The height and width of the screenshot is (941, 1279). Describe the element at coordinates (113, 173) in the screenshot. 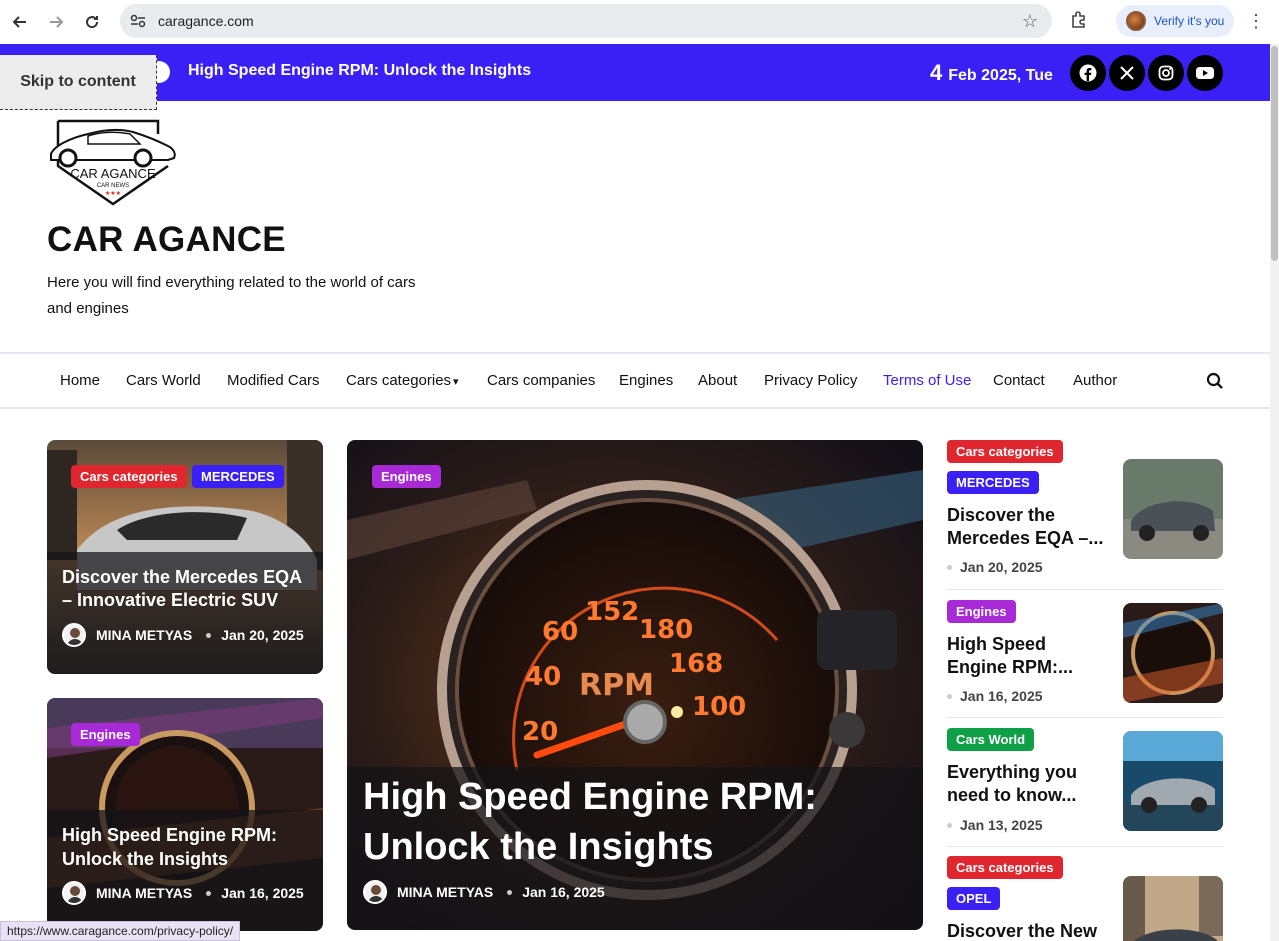

I see `logo-brand-text: CAR AGANCE` at that location.